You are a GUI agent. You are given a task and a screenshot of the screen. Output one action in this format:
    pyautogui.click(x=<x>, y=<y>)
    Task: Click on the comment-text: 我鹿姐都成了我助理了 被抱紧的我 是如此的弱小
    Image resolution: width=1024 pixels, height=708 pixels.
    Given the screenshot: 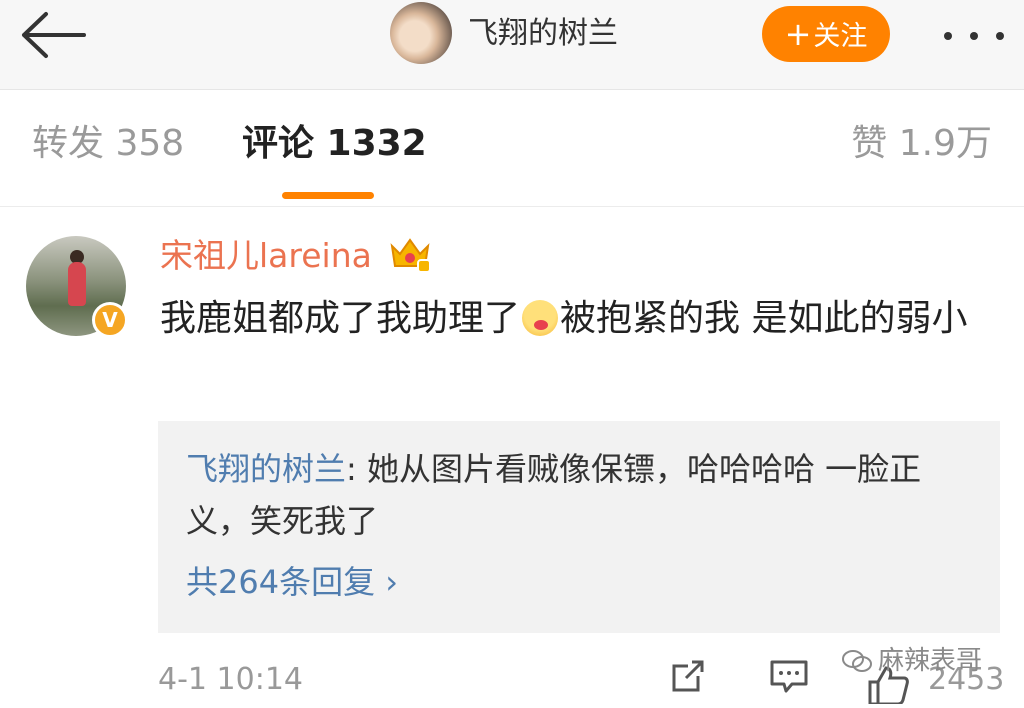 What is the action you would take?
    pyautogui.click(x=583, y=319)
    